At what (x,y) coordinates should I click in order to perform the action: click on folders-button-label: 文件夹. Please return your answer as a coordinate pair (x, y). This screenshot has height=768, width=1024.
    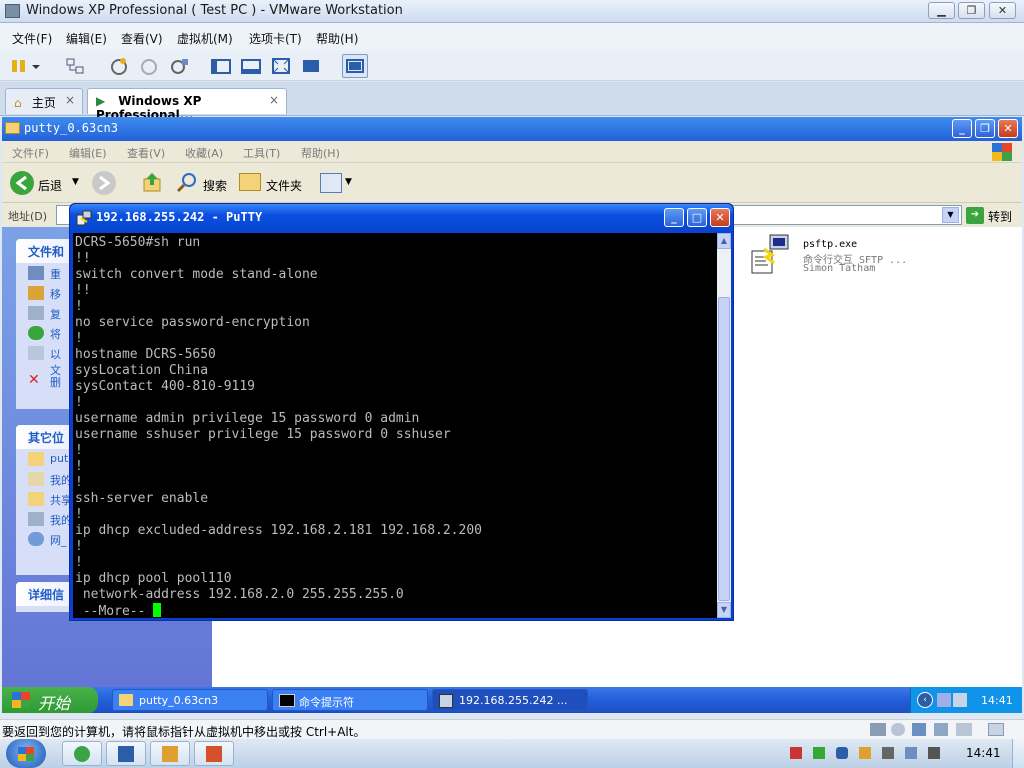
    Looking at the image, I should click on (284, 185).